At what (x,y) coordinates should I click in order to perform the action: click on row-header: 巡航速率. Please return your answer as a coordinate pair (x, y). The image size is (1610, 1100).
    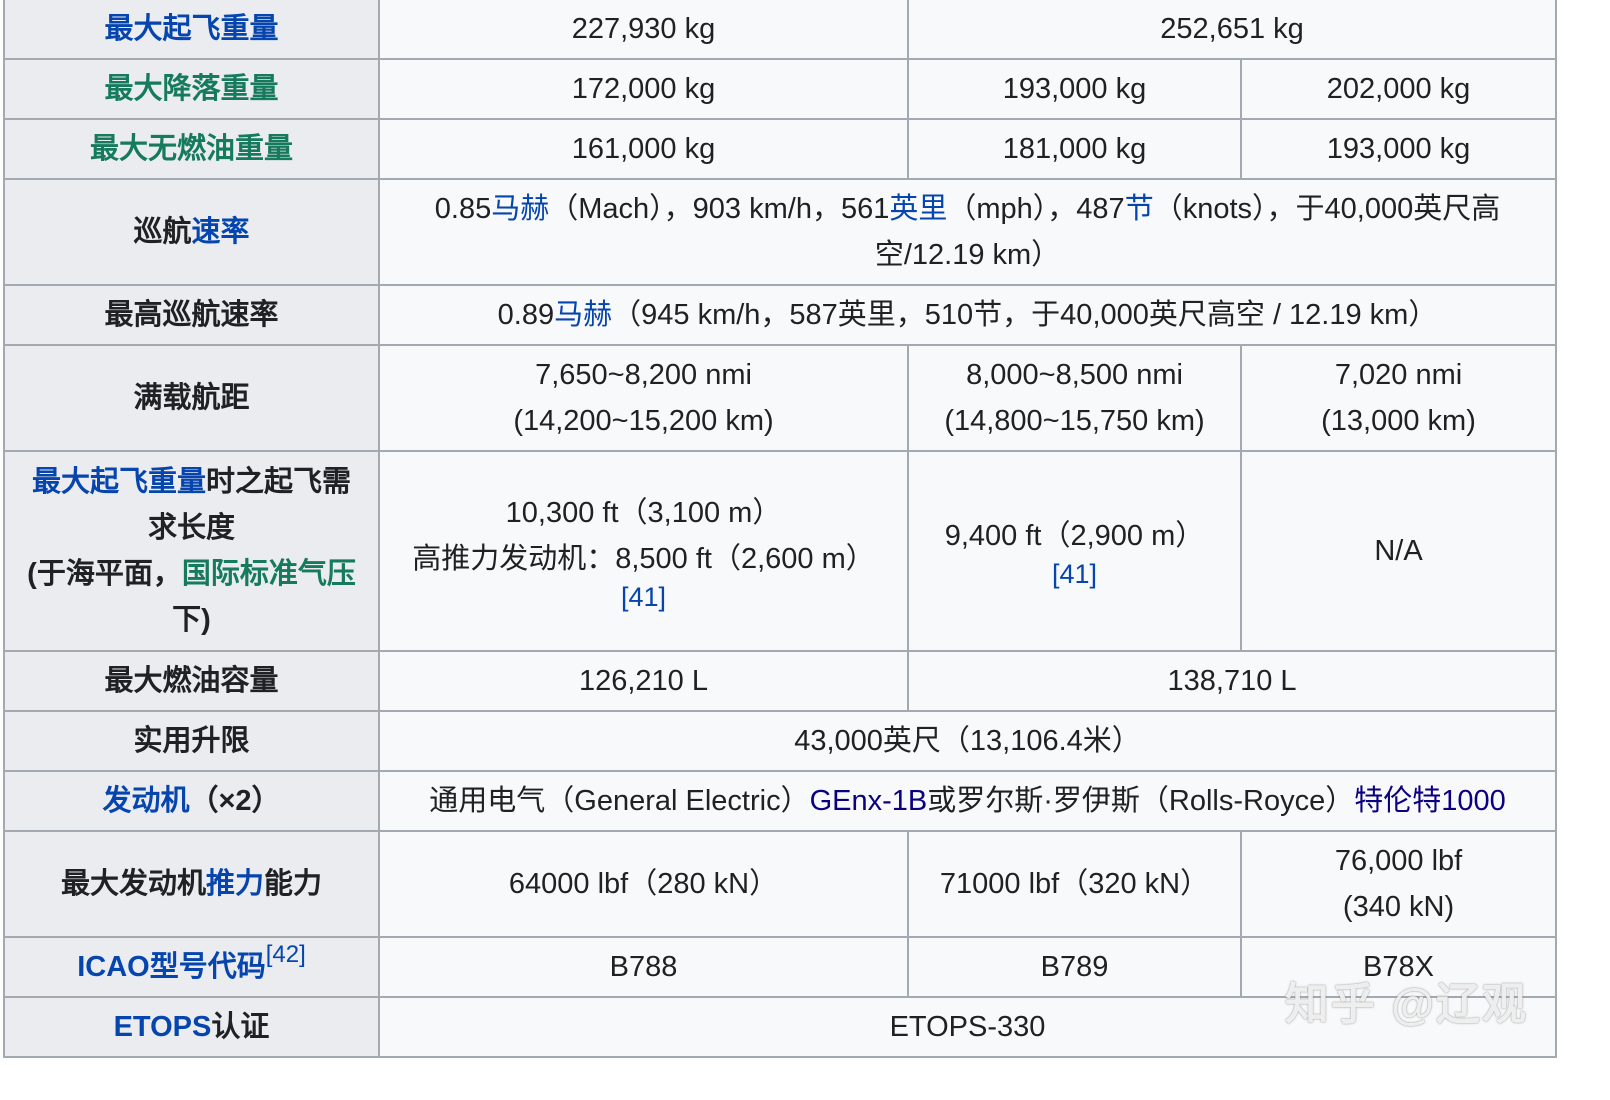
    Looking at the image, I should click on (191, 232).